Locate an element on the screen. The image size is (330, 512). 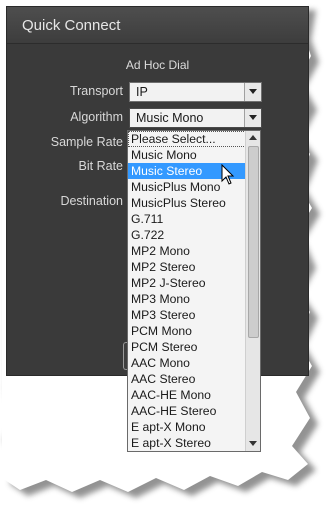
dropdown-option: Music Mono is located at coordinates (187, 155).